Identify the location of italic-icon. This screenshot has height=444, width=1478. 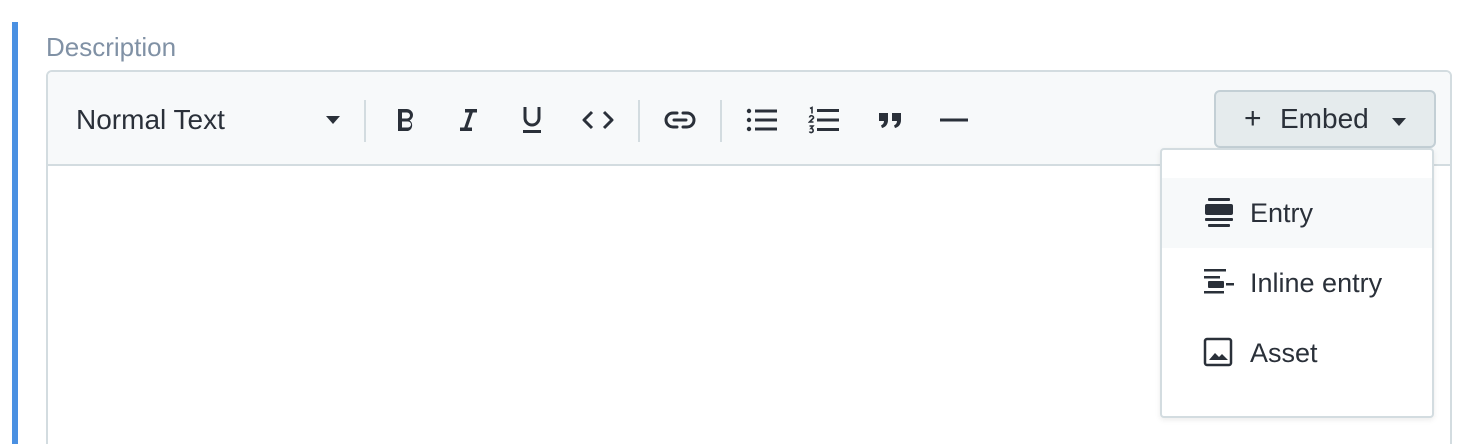
(468, 120).